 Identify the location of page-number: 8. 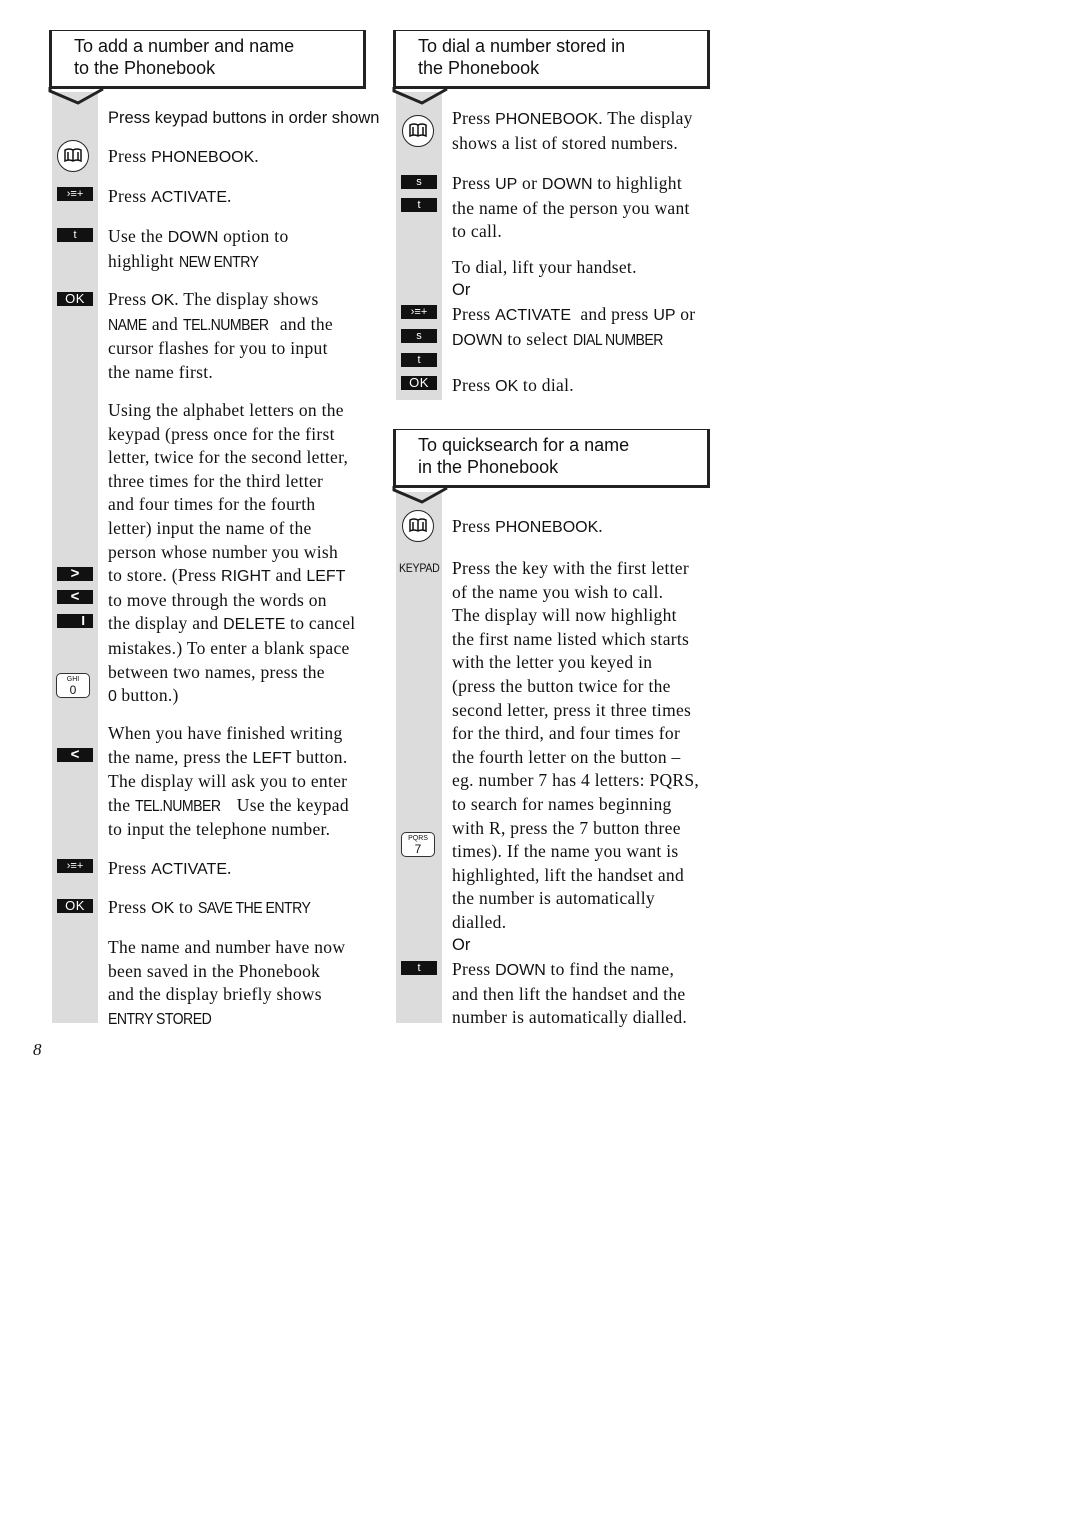
(37, 1049).